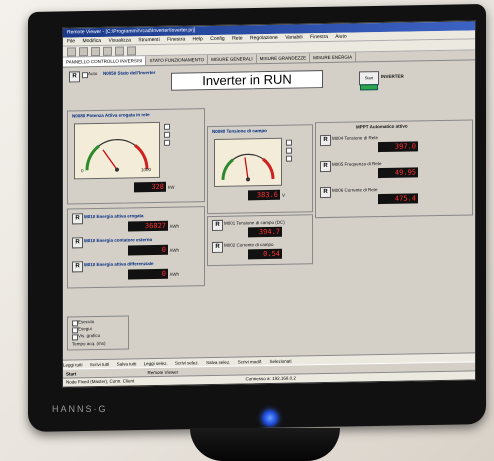 The width and height of the screenshot is (494, 461). Describe the element at coordinates (355, 138) in the screenshot. I see `grid-voltage-label: M004 Tensione di Rete` at that location.